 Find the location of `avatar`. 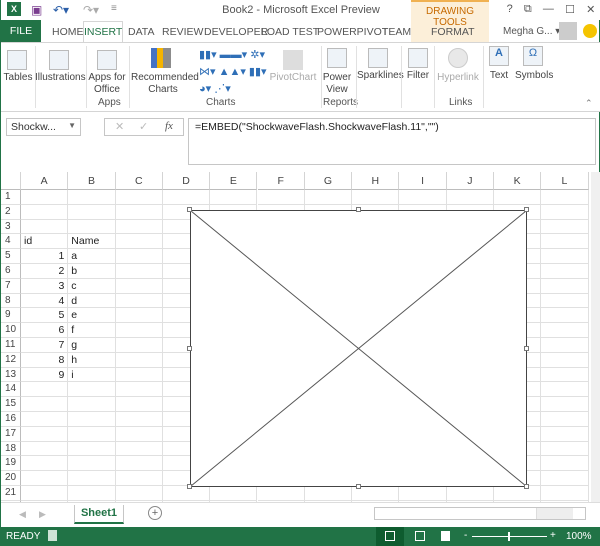

avatar is located at coordinates (568, 31).